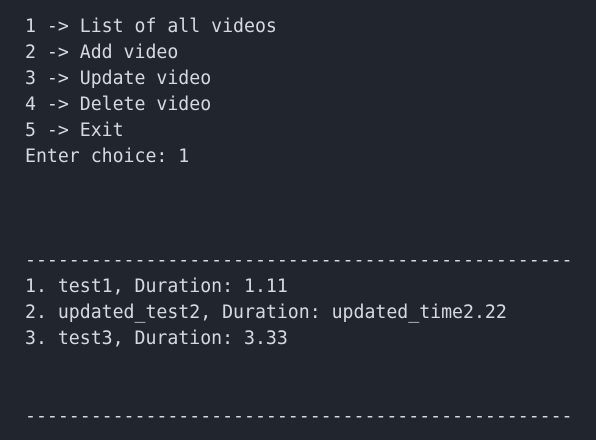 The height and width of the screenshot is (440, 596). What do you see at coordinates (156, 338) in the screenshot?
I see `video-list-item: 3. test3, Duration: 3.33` at bounding box center [156, 338].